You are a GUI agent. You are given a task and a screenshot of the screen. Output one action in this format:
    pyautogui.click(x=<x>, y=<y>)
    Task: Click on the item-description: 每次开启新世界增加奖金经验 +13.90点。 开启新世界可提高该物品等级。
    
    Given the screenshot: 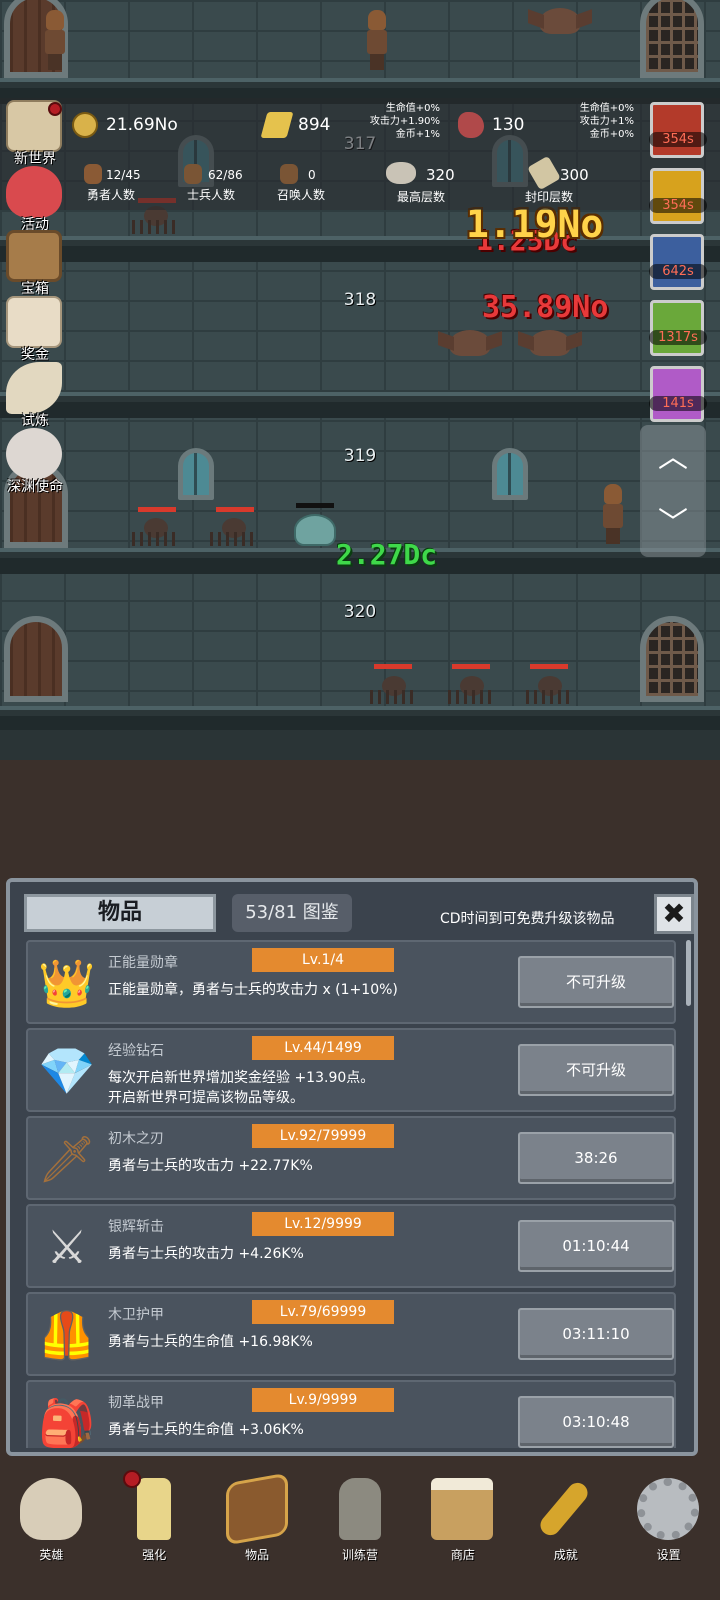 What is the action you would take?
    pyautogui.click(x=241, y=1088)
    